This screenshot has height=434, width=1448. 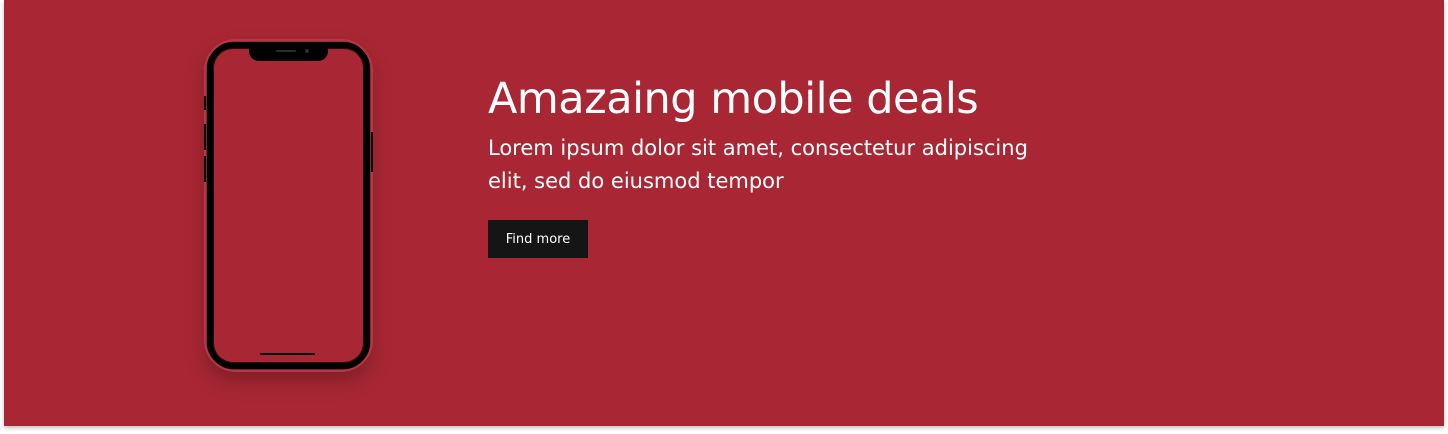 What do you see at coordinates (286, 51) in the screenshot?
I see `phone-speaker` at bounding box center [286, 51].